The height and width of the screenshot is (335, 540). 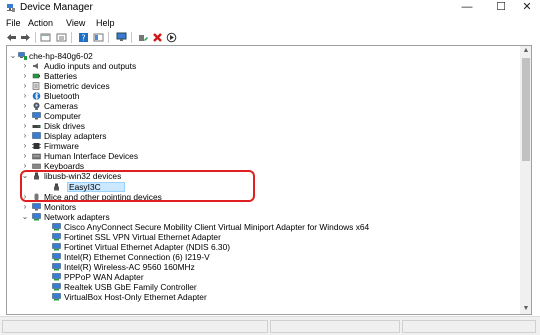 I want to click on tree-item-label: Cameras, so click(x=61, y=106).